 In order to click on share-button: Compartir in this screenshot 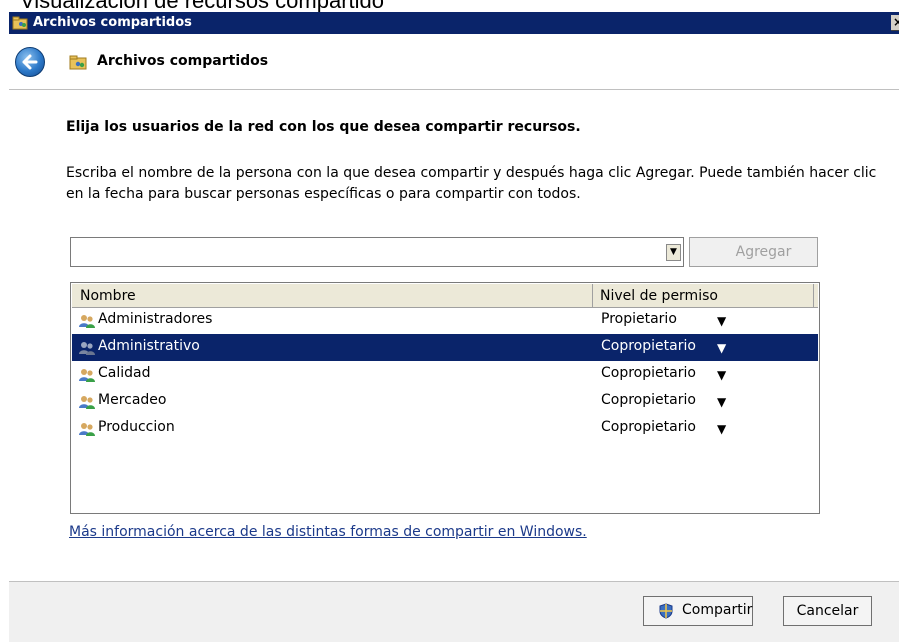, I will do `click(698, 611)`.